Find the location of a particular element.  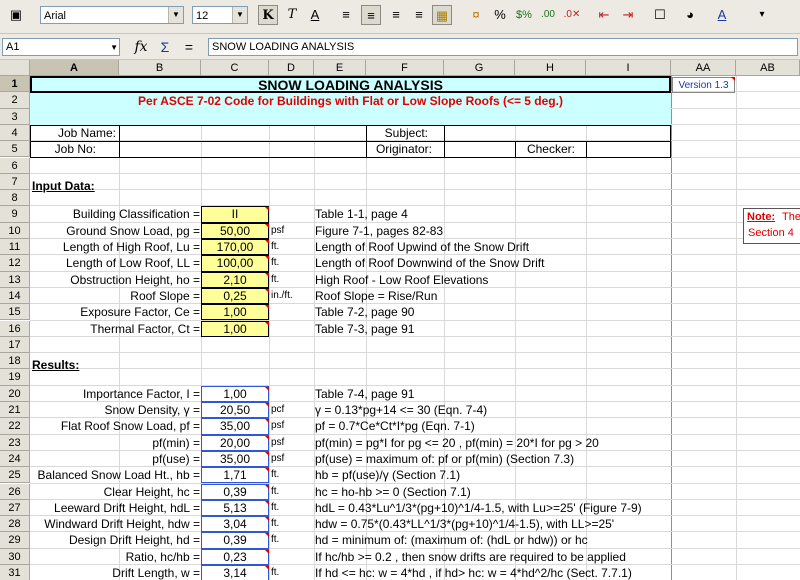

value-cell: 5,13 is located at coordinates (235, 508).